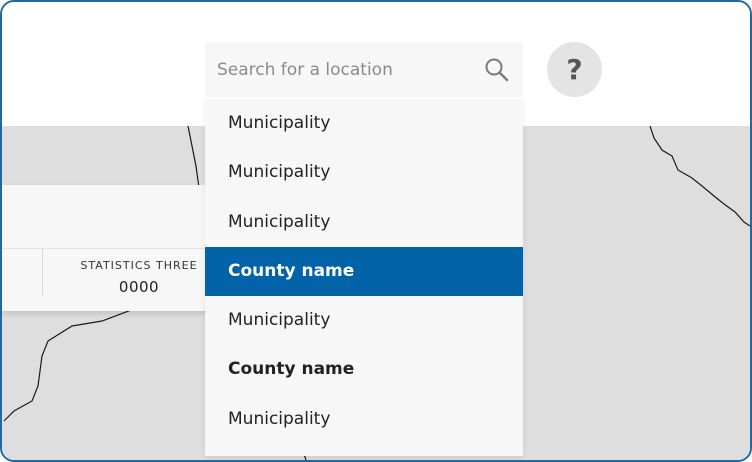  I want to click on stat-label: STATISTICS THREE, so click(139, 265).